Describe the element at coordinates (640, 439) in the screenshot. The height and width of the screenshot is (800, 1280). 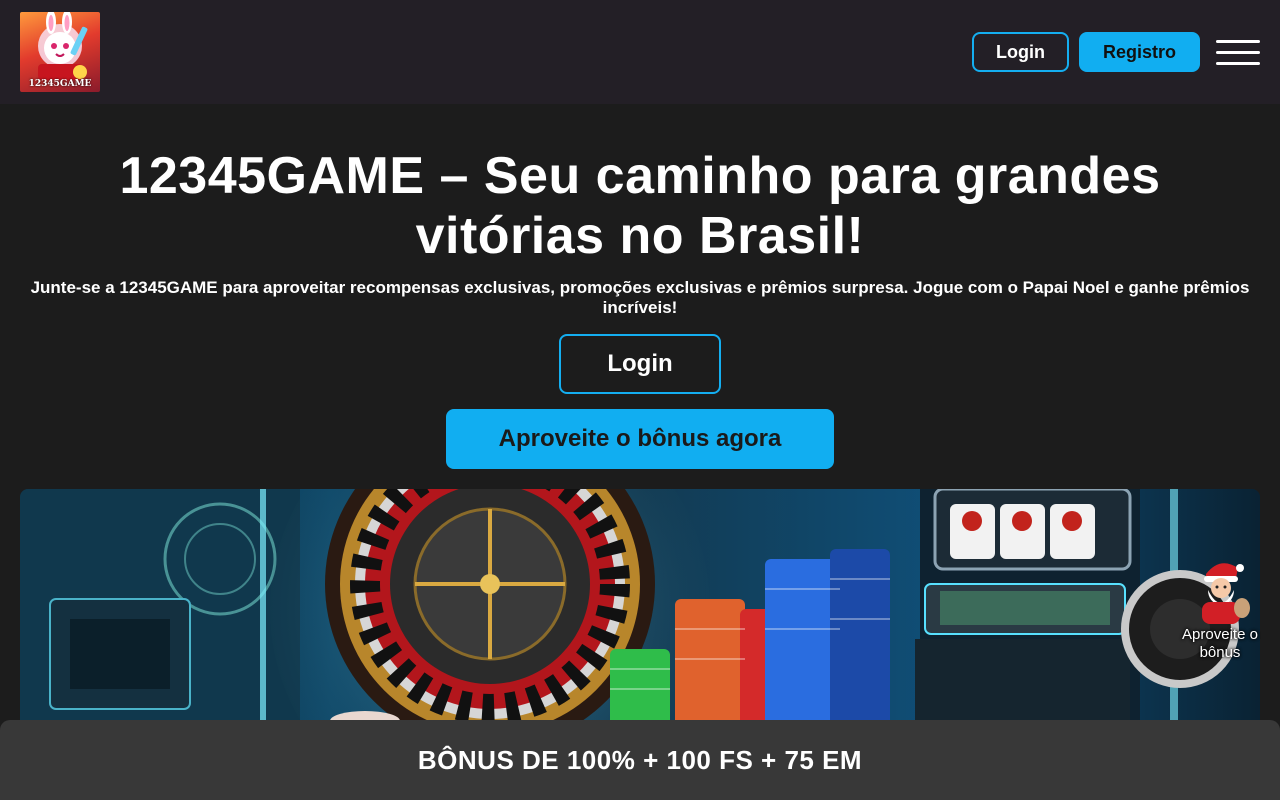
I see `claim-bonus-button: Aproveite o bônus agora` at that location.